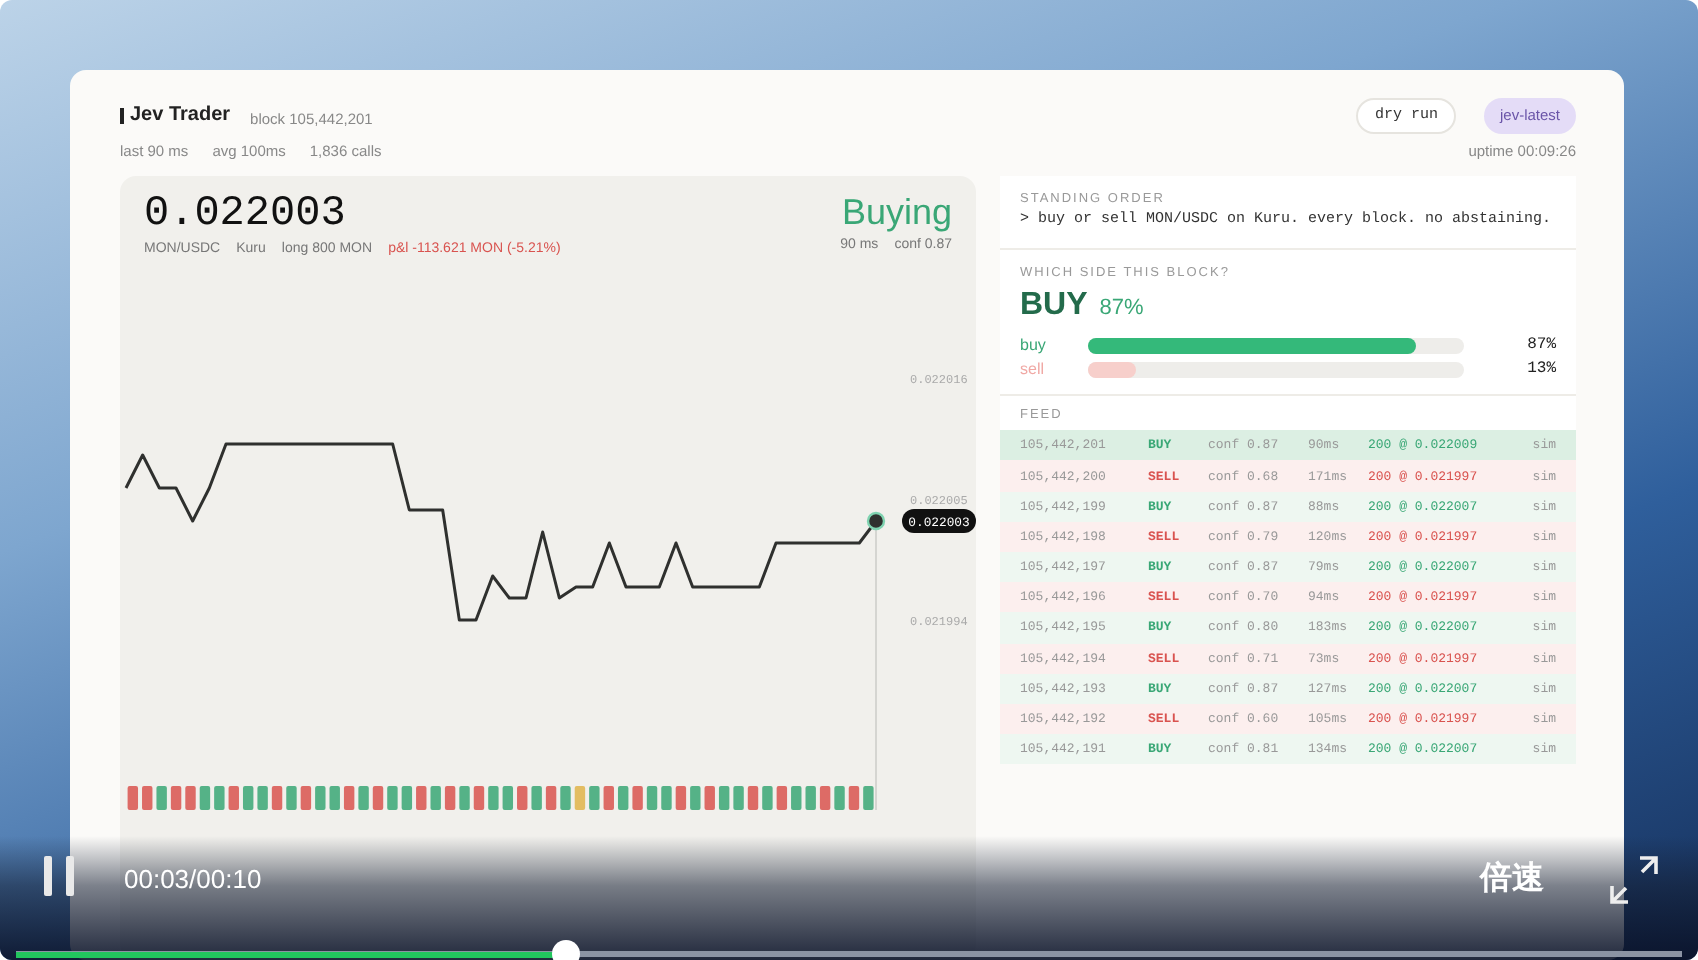 This screenshot has height=960, width=1698. What do you see at coordinates (1034, 345) in the screenshot?
I see `bar-label: buy` at bounding box center [1034, 345].